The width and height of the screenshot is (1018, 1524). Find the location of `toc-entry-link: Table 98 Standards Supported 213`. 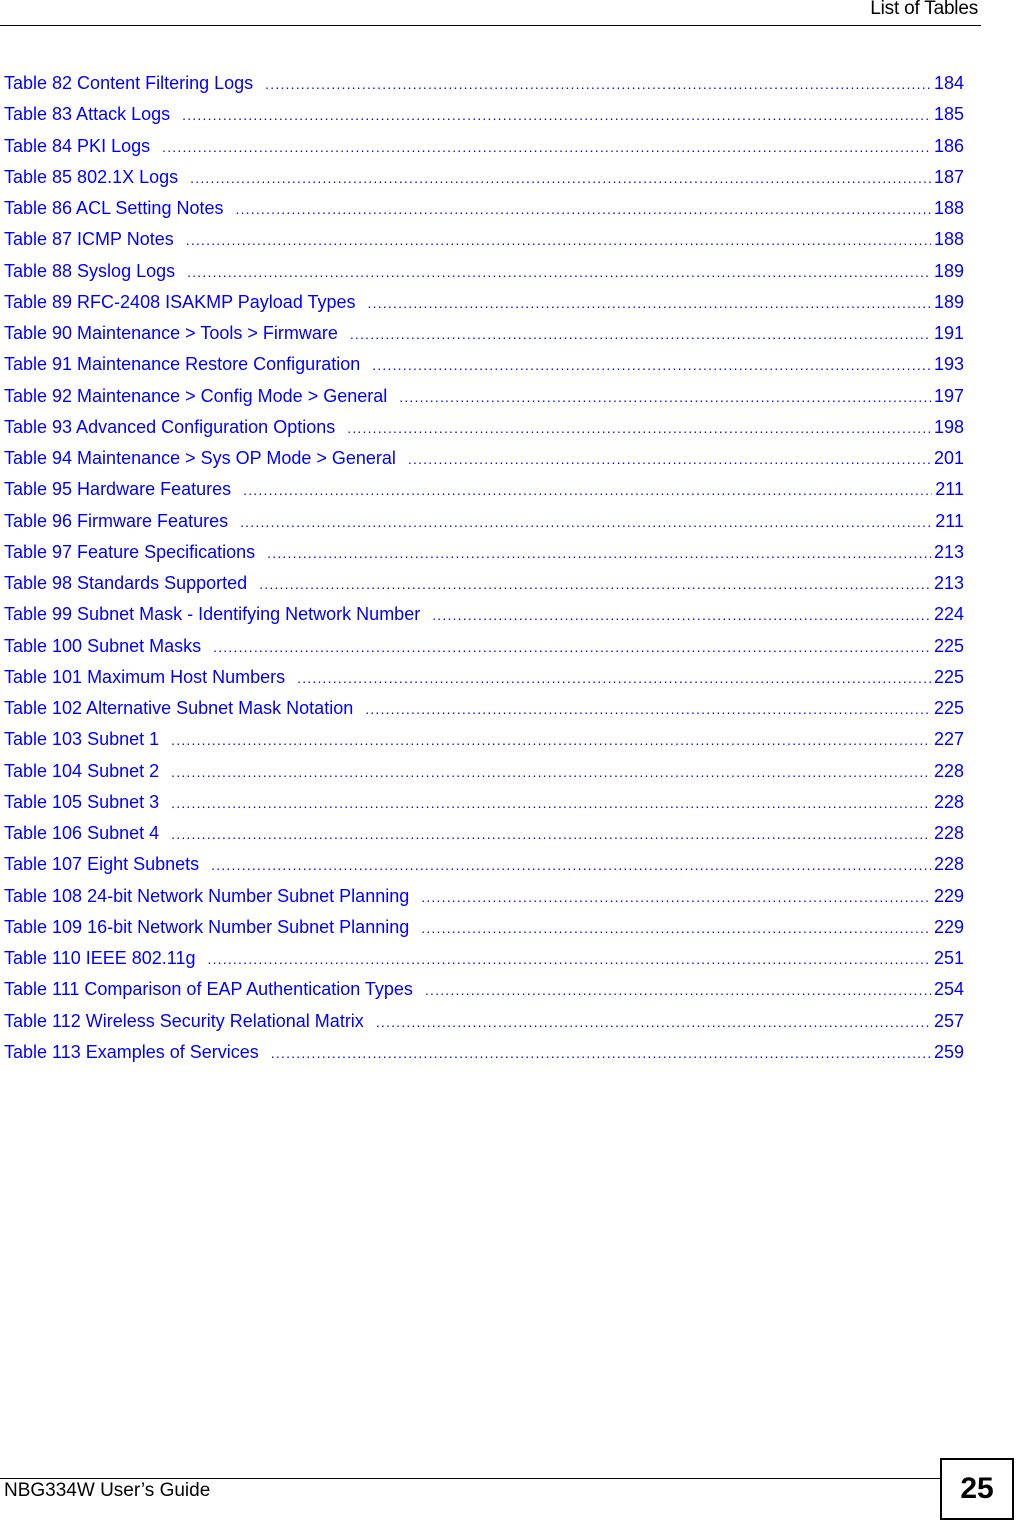

toc-entry-link: Table 98 Standards Supported 213 is located at coordinates (484, 585).